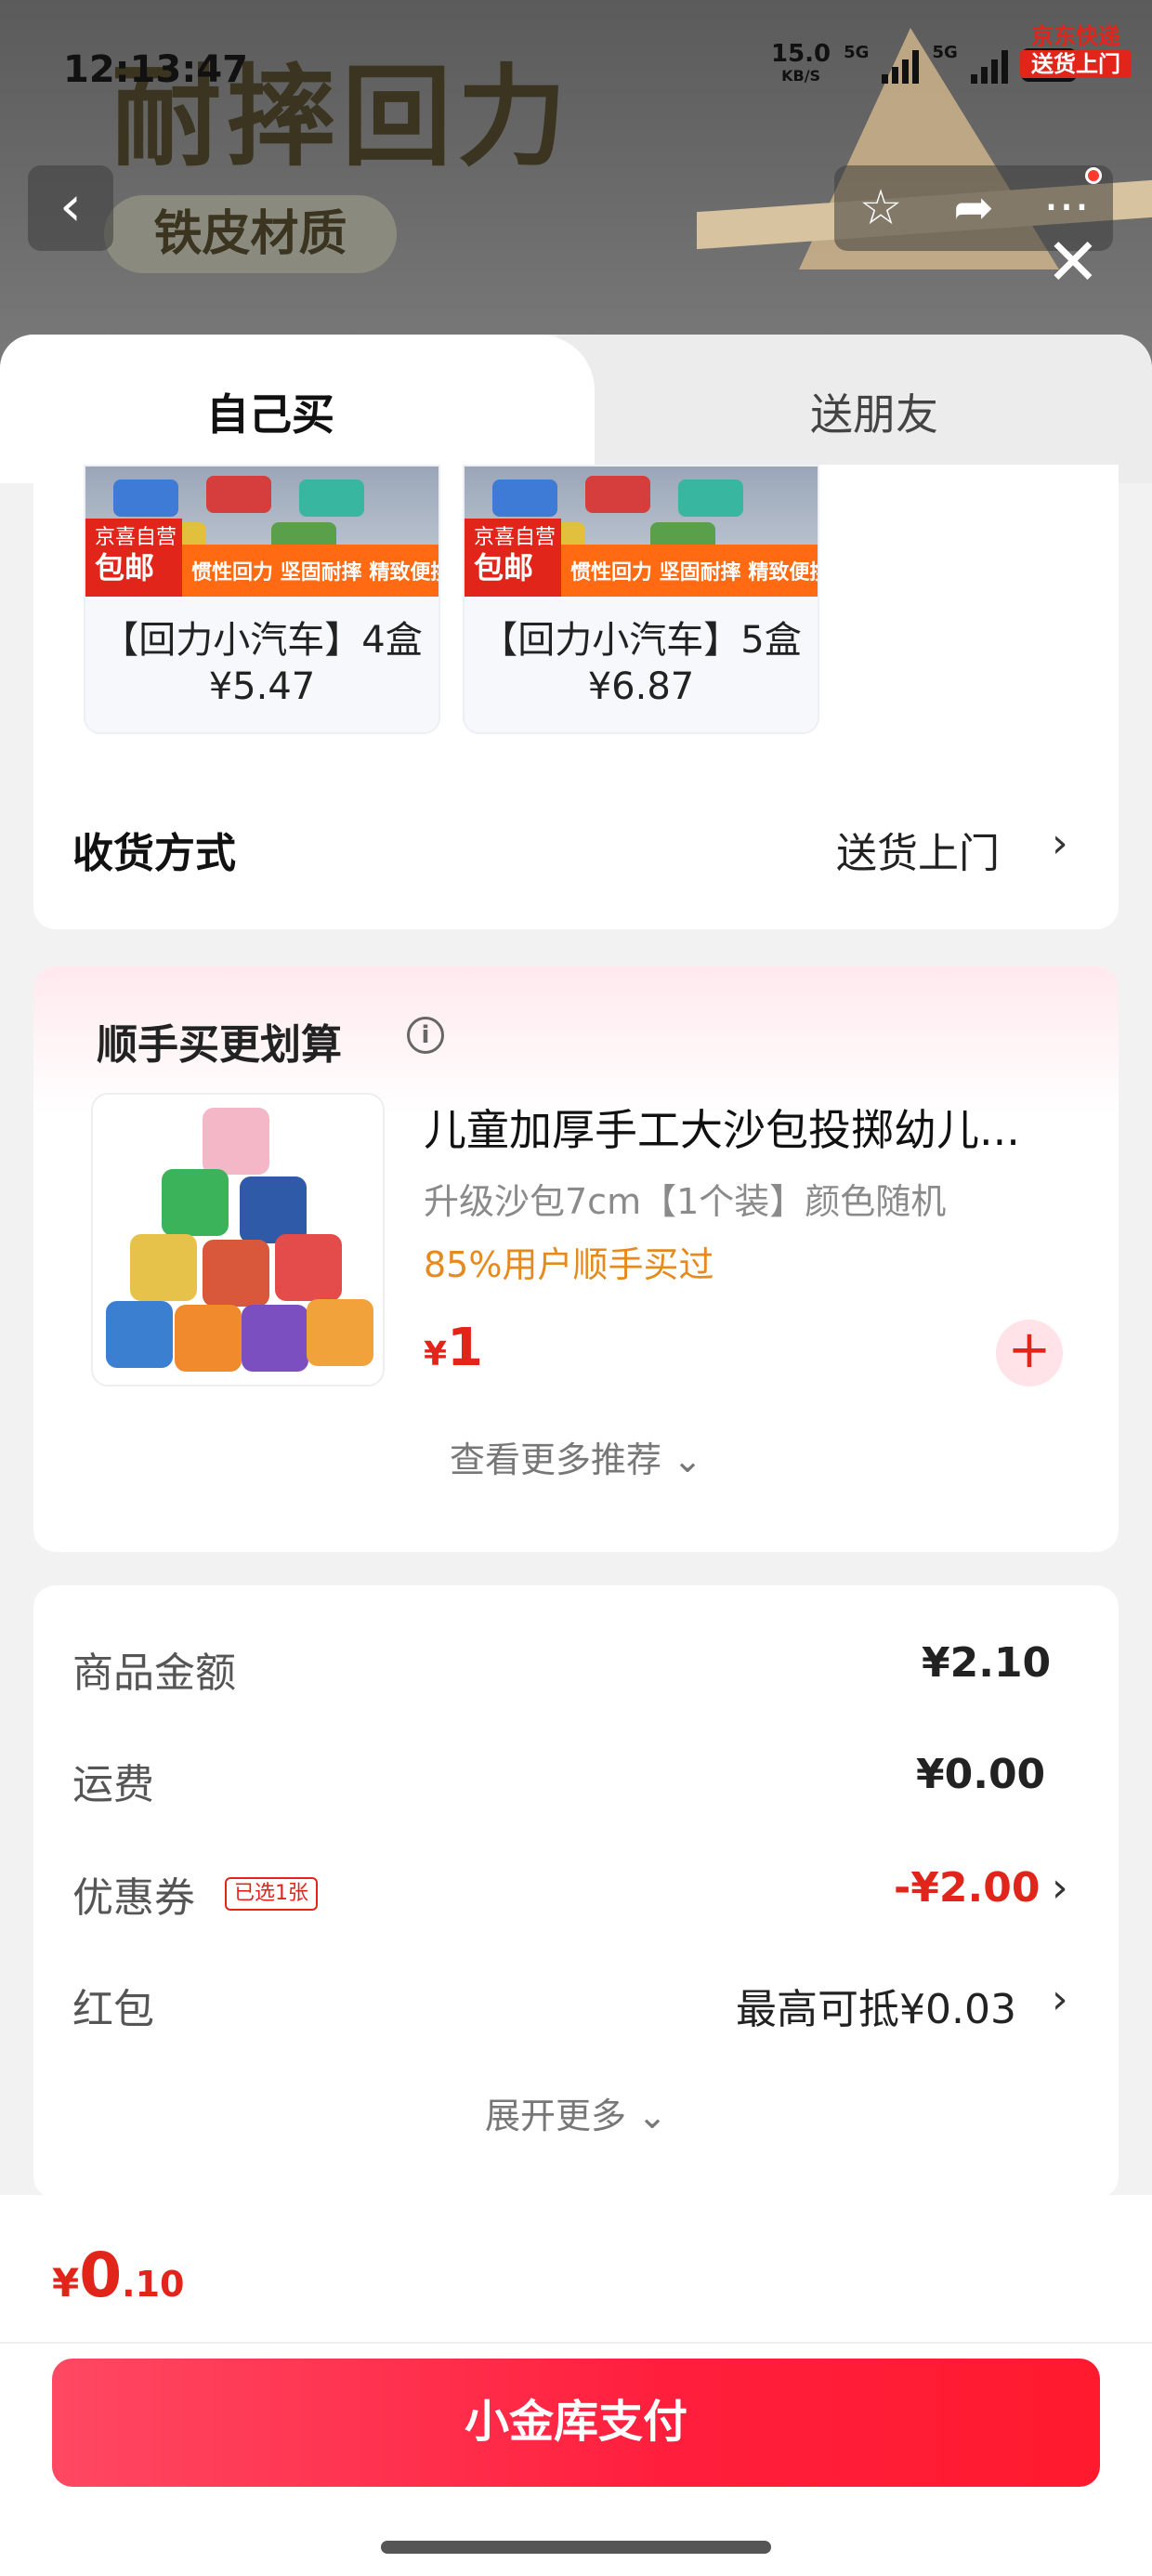  Describe the element at coordinates (576, 1456) in the screenshot. I see `view-more-recommendations: 查看更多推荐 ⌄` at that location.